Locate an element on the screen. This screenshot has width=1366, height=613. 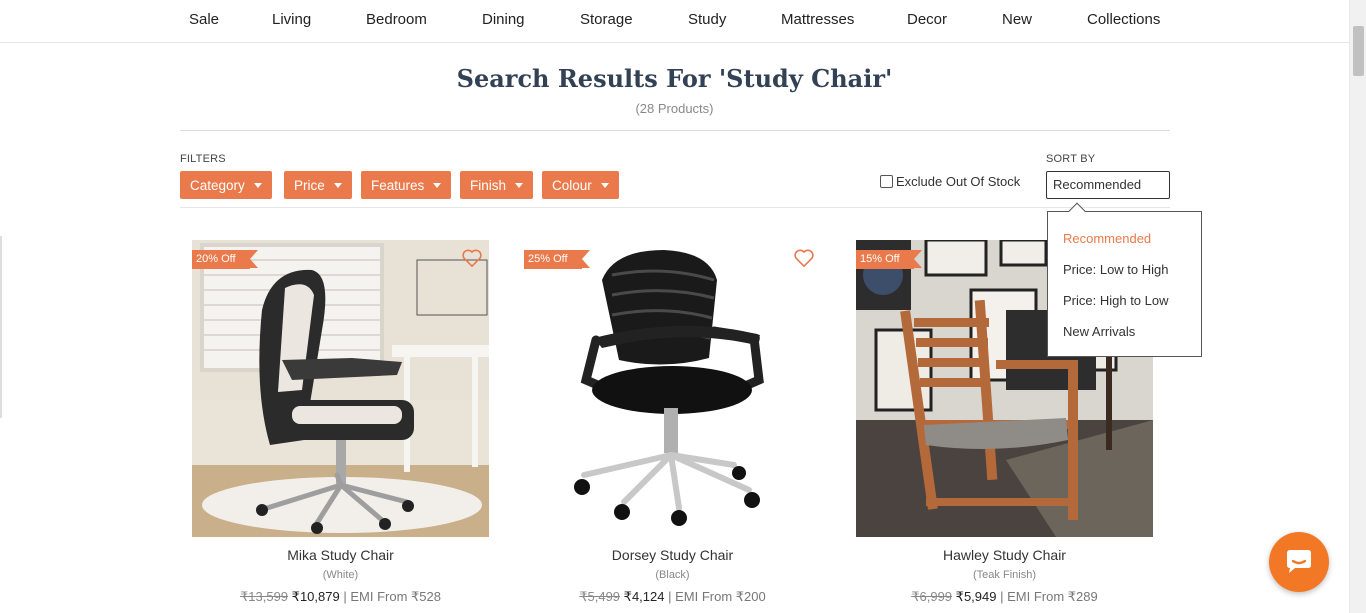
nav-item-sale: Sale is located at coordinates (204, 19).